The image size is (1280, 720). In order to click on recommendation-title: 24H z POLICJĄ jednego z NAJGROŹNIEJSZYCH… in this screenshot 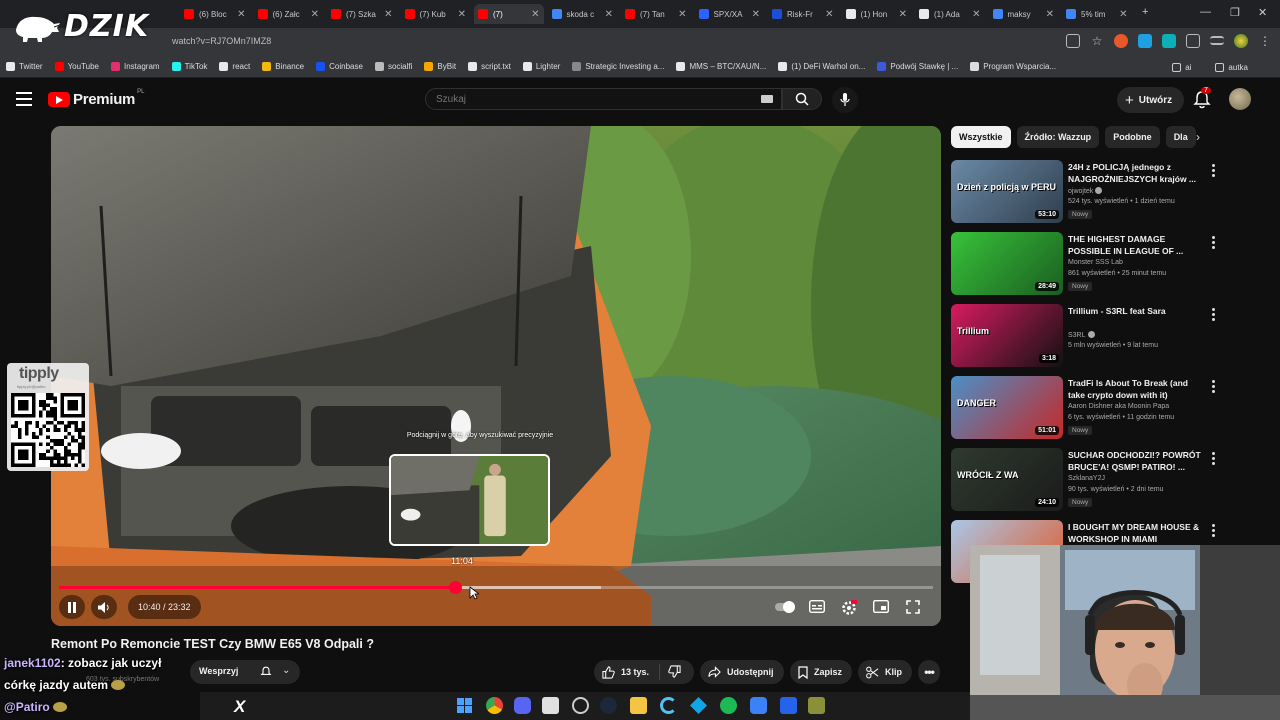, I will do `click(1137, 173)`.